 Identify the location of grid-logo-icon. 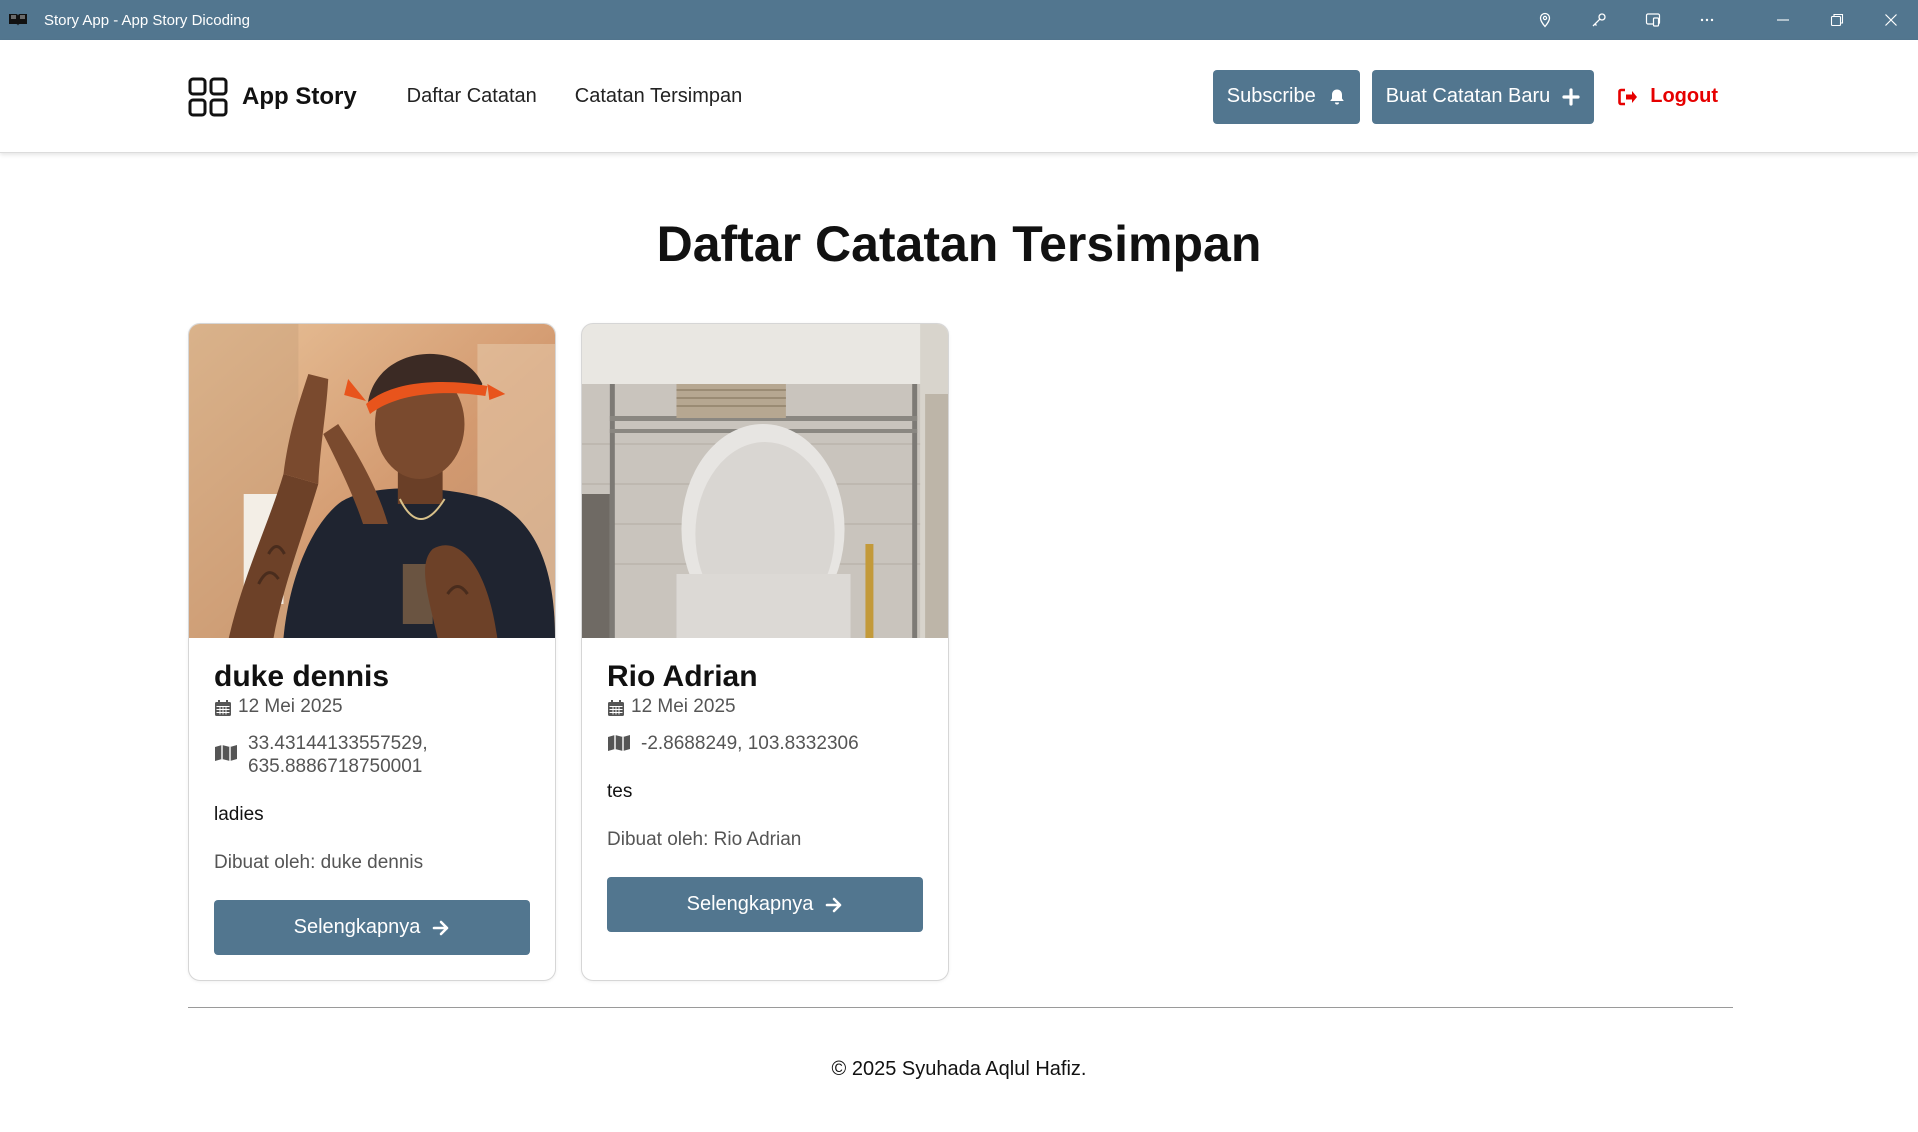
(208, 96).